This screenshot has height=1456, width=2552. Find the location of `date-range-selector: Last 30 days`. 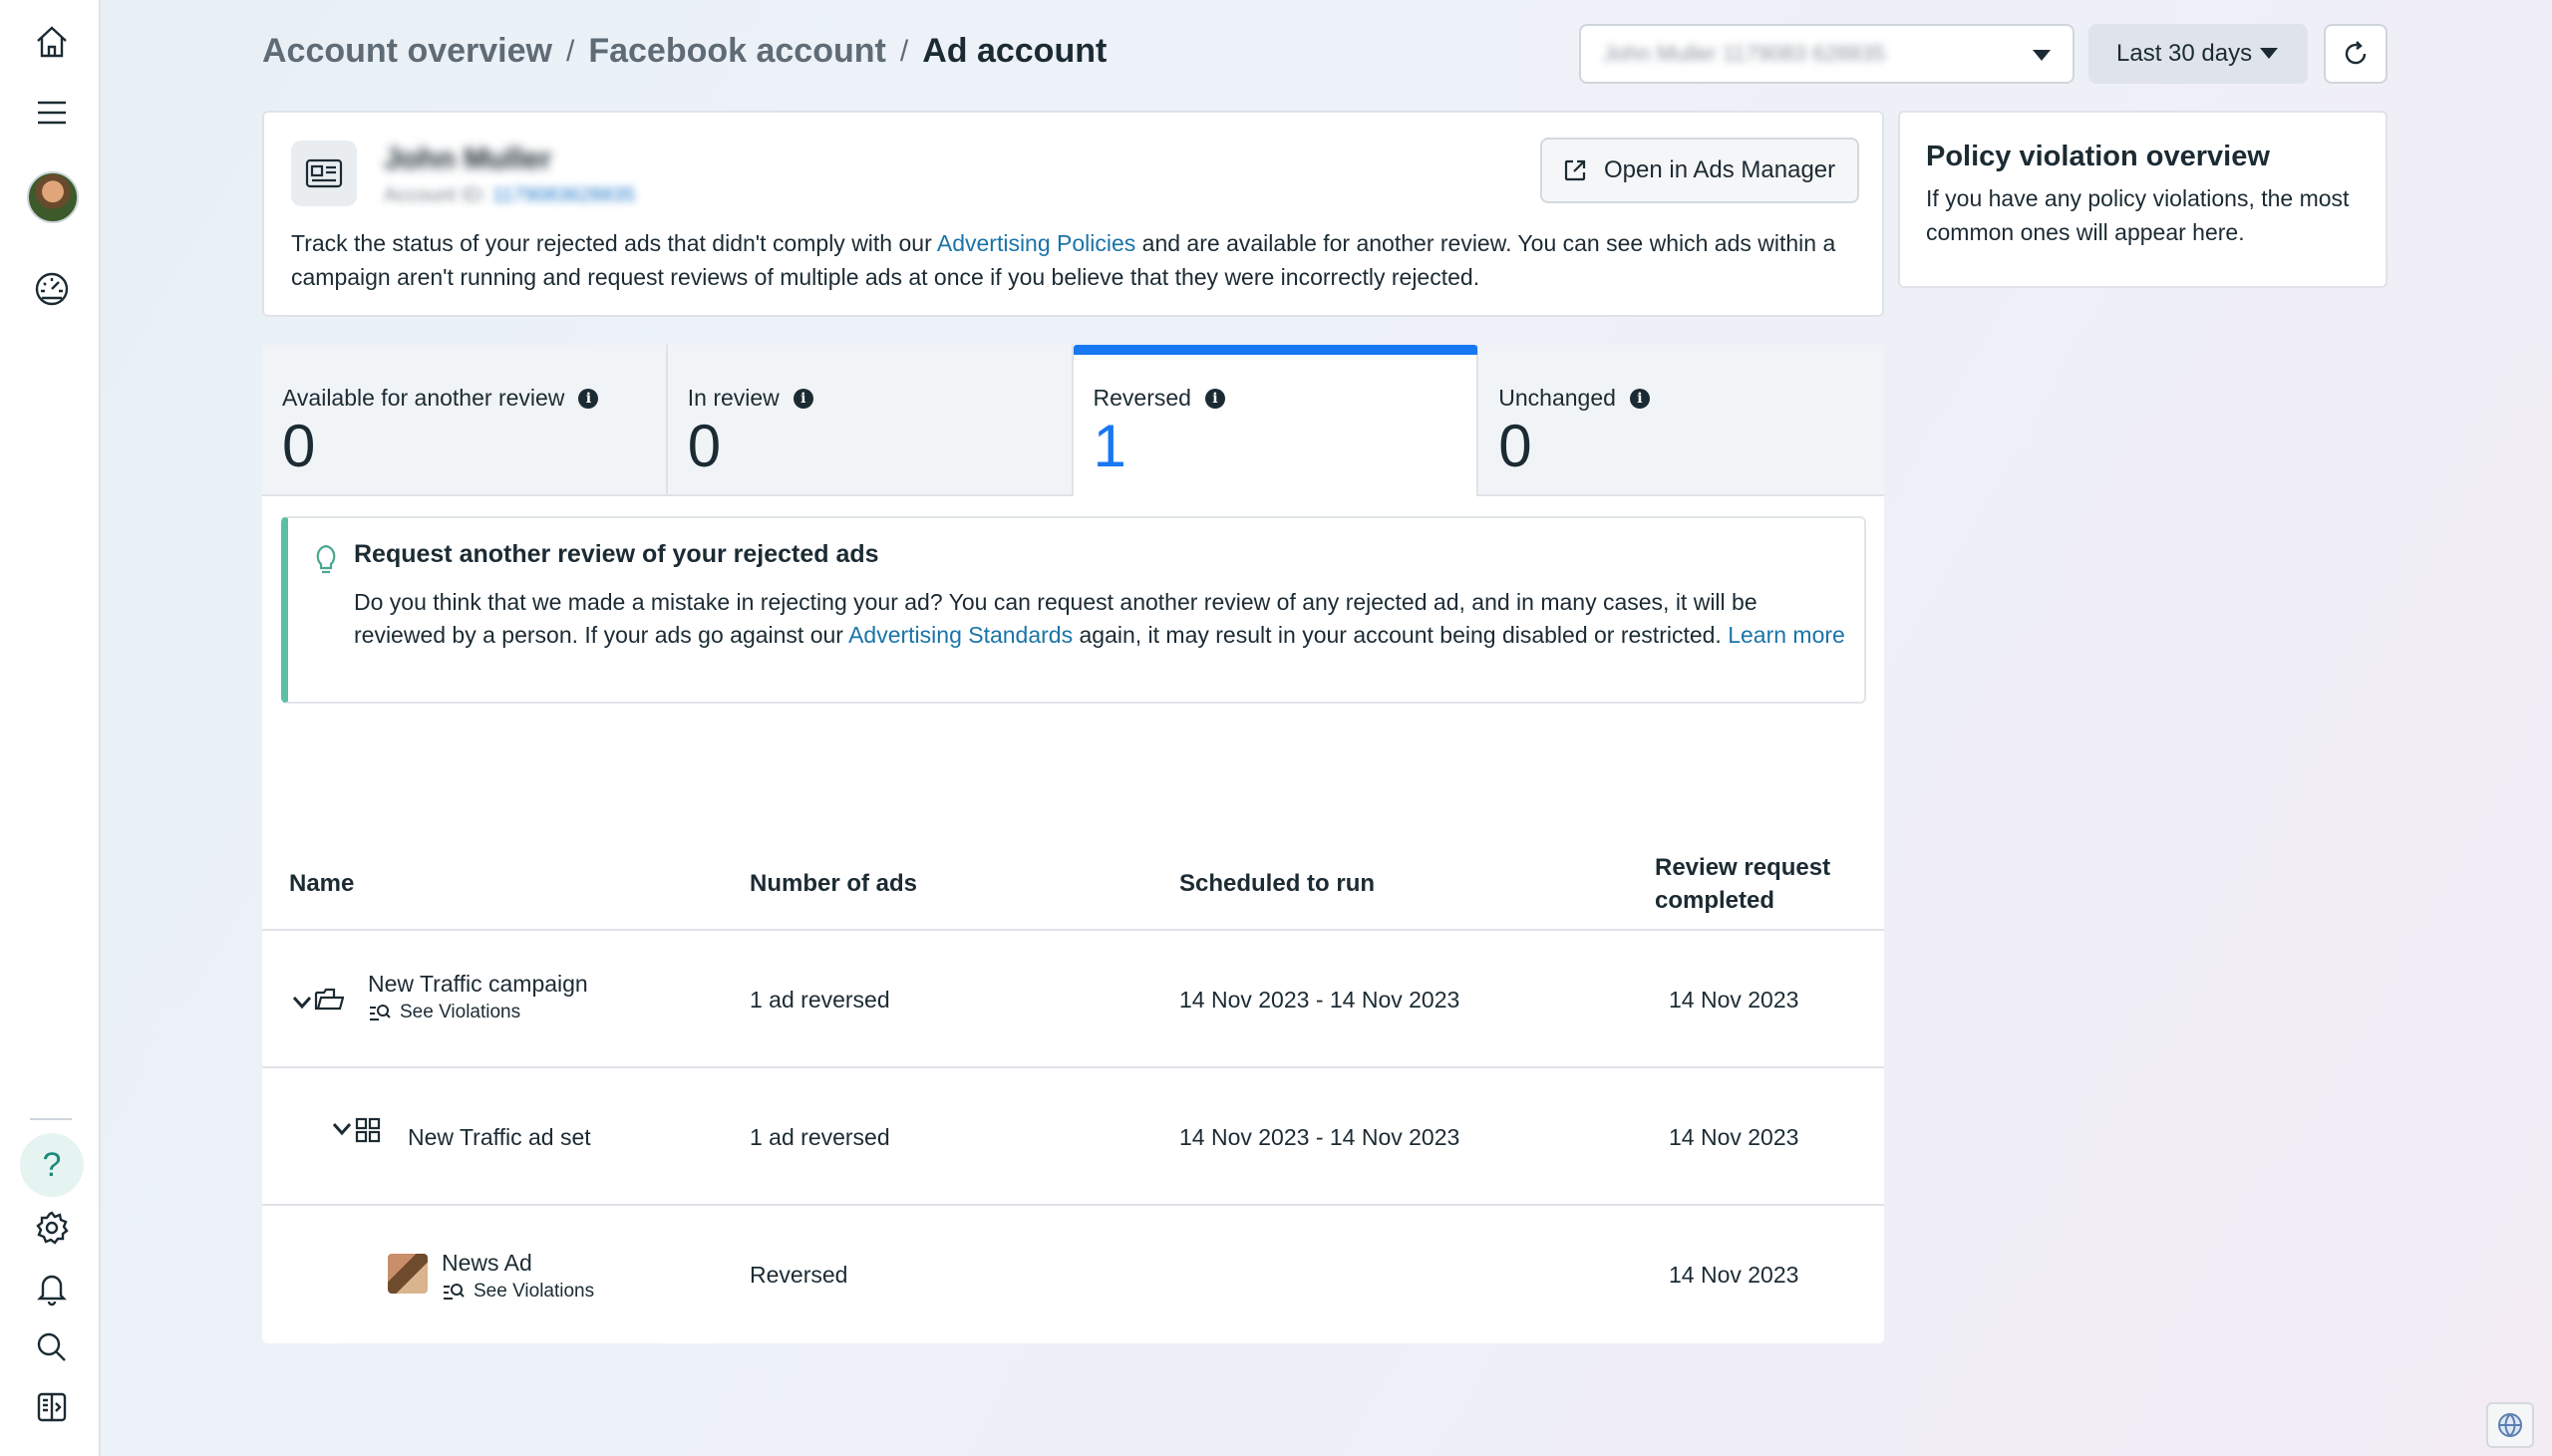

date-range-selector: Last 30 days is located at coordinates (2198, 54).